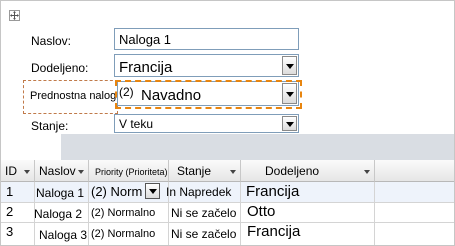 Image resolution: width=455 pixels, height=246 pixels. Describe the element at coordinates (58, 214) in the screenshot. I see `cell-title: Naloga 2` at that location.